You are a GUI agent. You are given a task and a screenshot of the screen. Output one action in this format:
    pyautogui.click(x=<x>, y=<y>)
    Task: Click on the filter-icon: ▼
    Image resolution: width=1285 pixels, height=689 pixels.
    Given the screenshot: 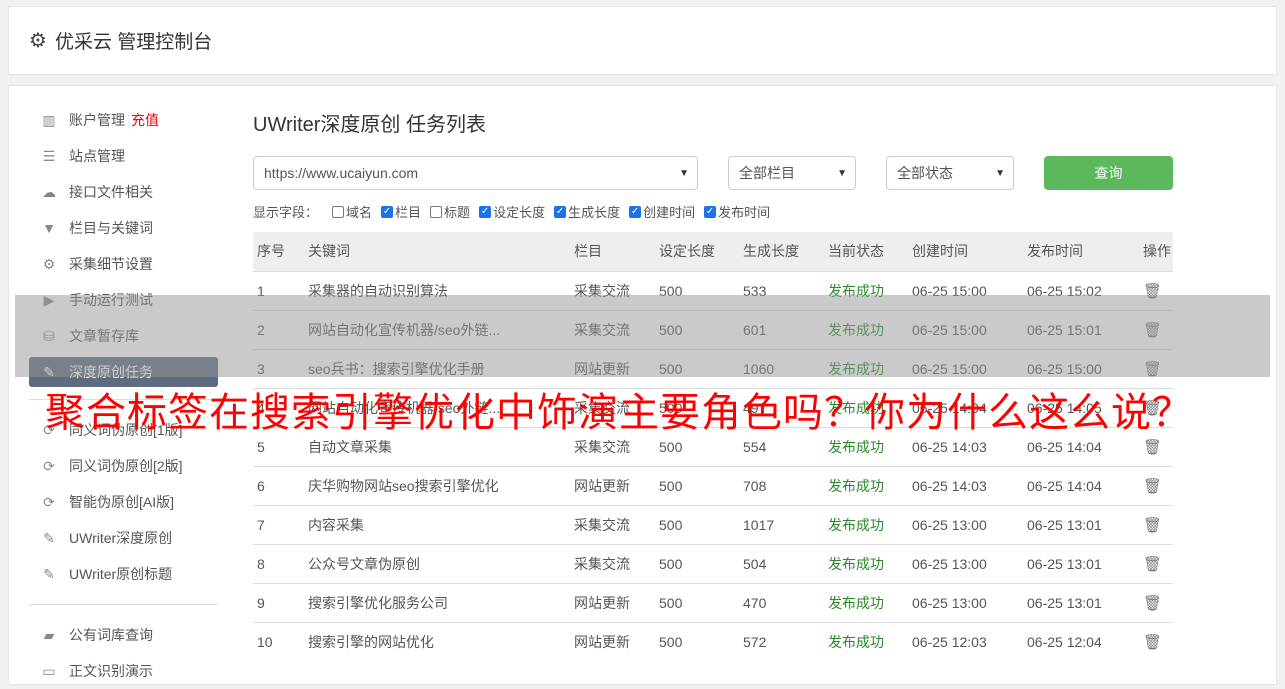 What is the action you would take?
    pyautogui.click(x=49, y=228)
    